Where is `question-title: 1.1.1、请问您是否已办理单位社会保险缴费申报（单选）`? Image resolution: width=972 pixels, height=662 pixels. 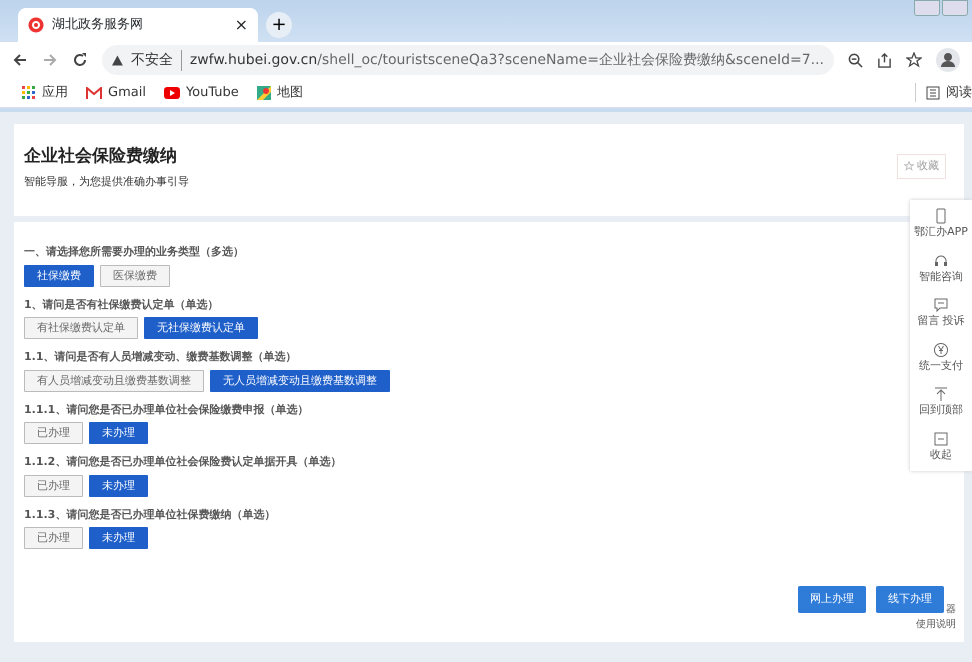 question-title: 1.1.1、请问您是否已办理单位社会保险缴费申报（单选） is located at coordinates (166, 410).